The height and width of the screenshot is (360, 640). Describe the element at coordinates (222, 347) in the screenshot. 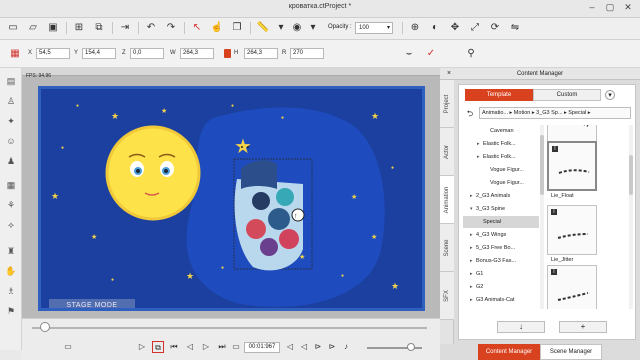

I see `last-frame-icon: ⏭` at that location.